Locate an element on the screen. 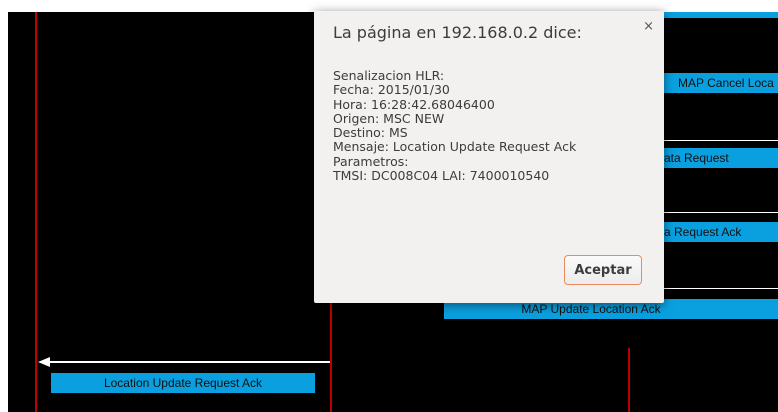 The height and width of the screenshot is (412, 778). dialog-line: Fecha: 2015/01/30 is located at coordinates (391, 90).